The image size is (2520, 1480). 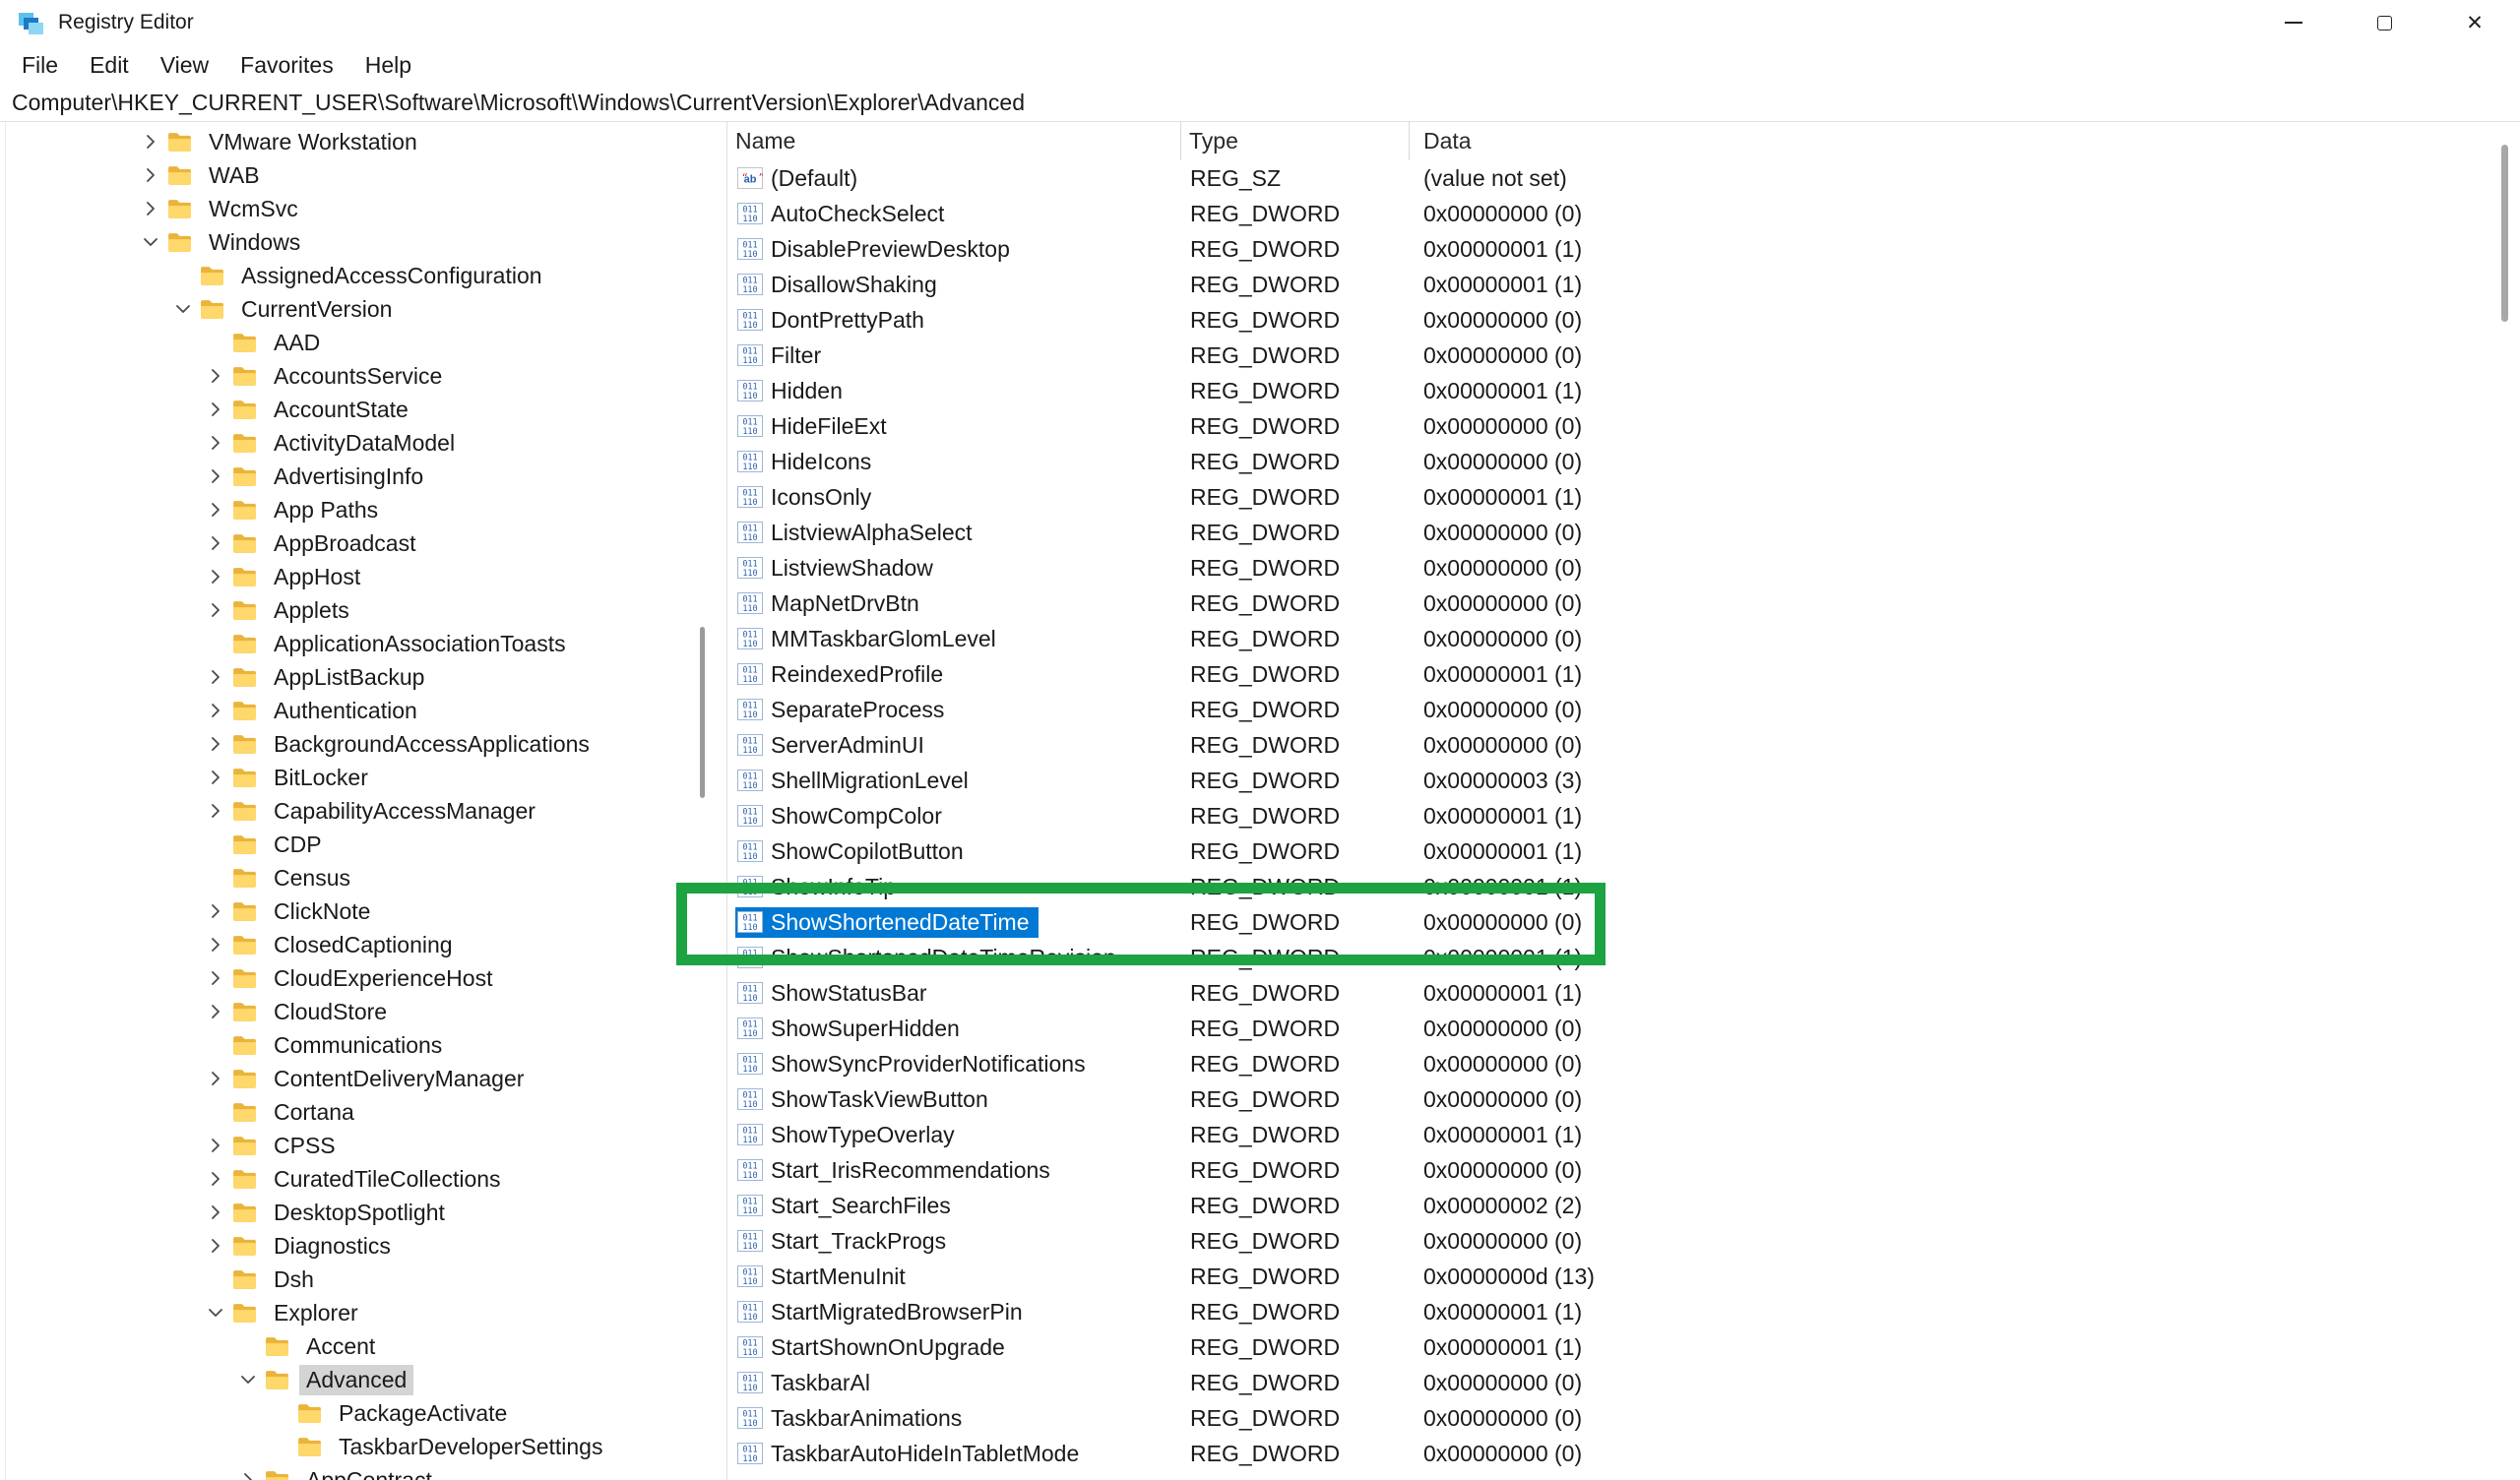 What do you see at coordinates (363, 1179) in the screenshot?
I see `tree-item-curatedtilecollections: CuratedTileCollections` at bounding box center [363, 1179].